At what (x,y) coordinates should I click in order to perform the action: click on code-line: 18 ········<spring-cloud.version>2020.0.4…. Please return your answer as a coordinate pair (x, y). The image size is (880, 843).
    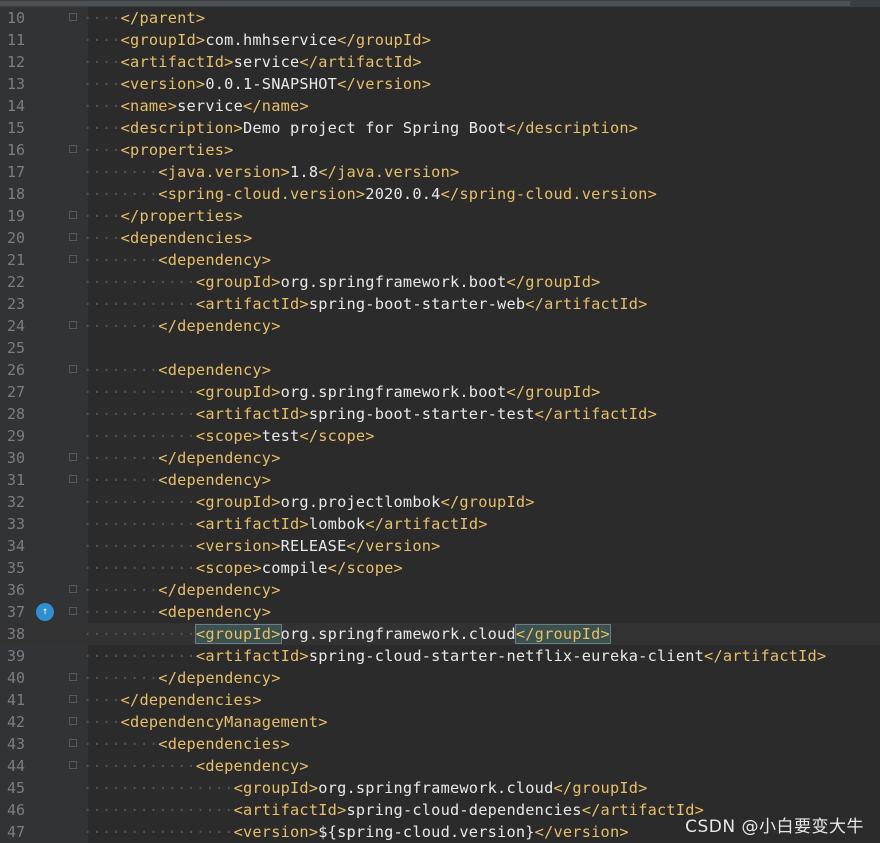
    Looking at the image, I should click on (440, 194).